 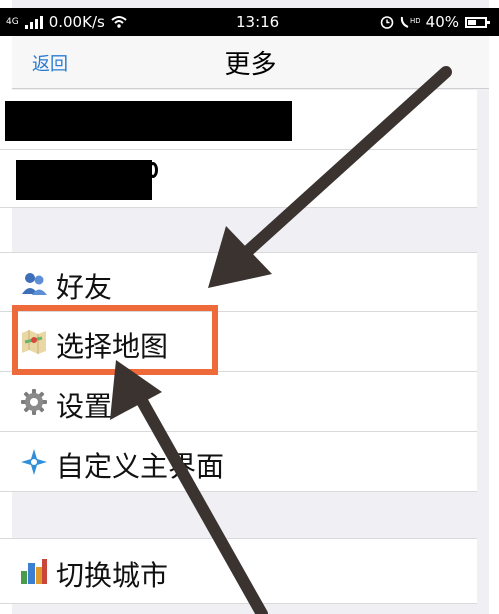 I want to click on menu-item-friends: 好友, so click(x=238, y=282).